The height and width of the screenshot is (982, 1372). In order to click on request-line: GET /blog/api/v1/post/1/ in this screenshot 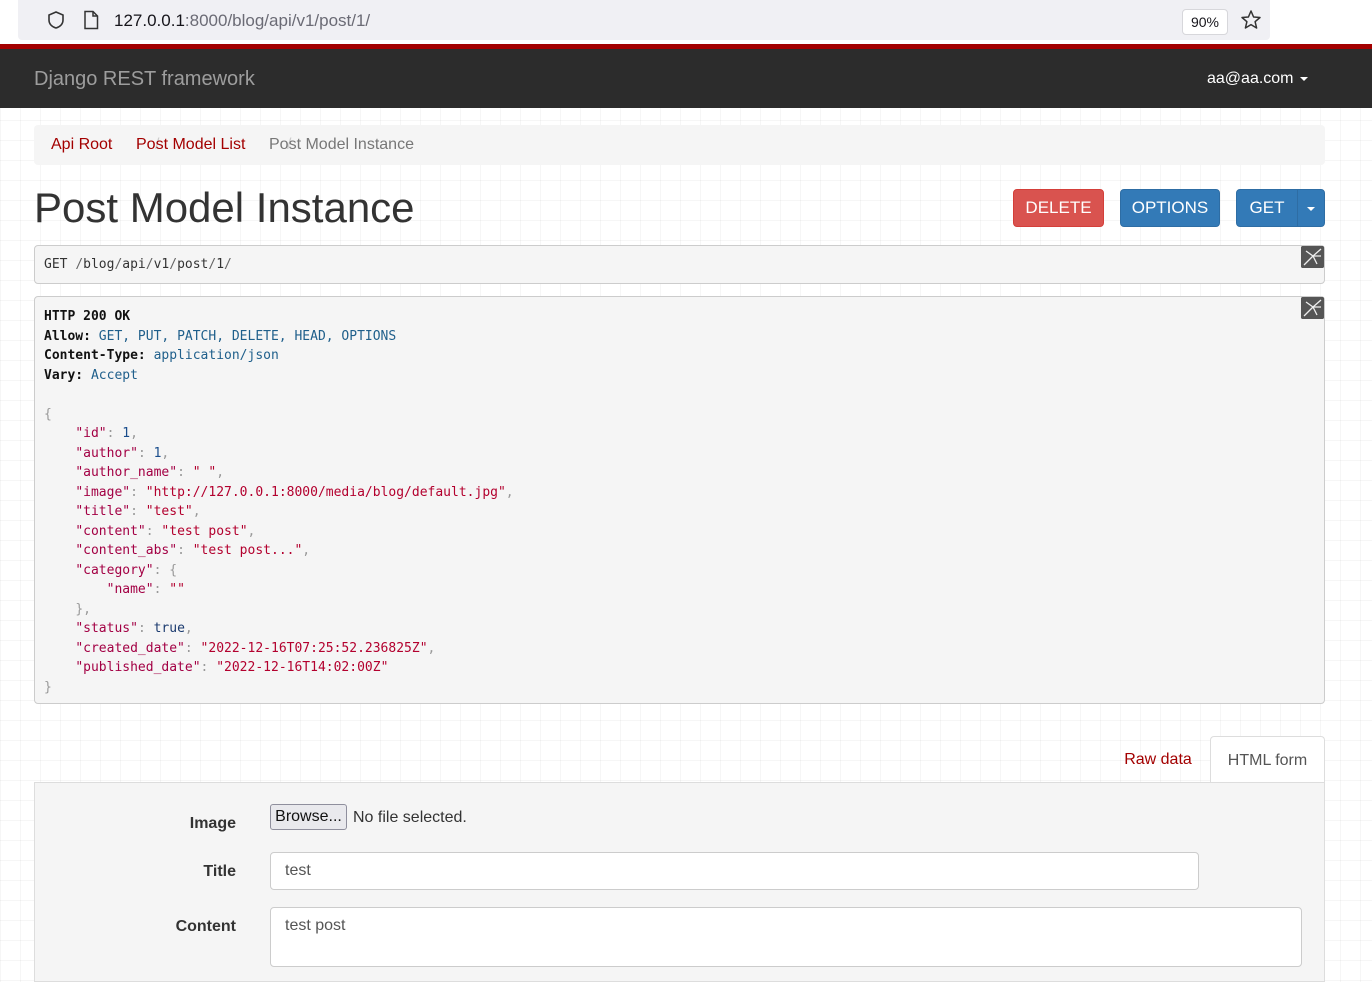, I will do `click(138, 264)`.